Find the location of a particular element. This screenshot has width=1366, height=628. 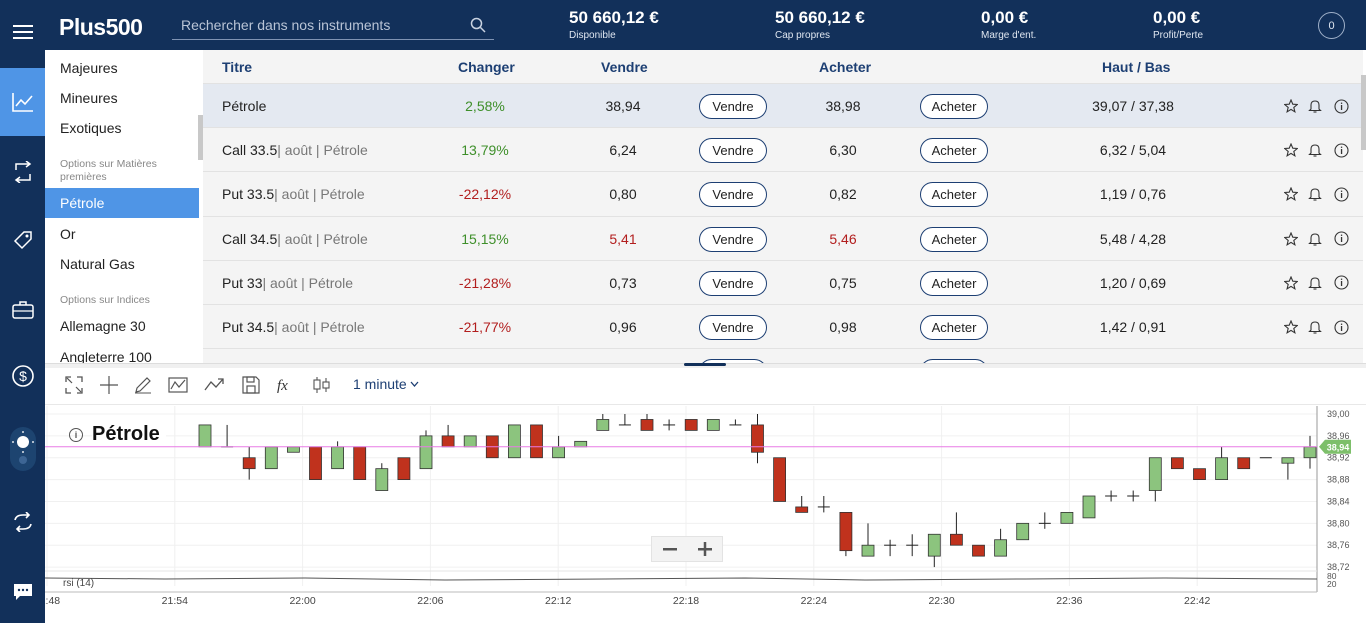

function-icon: fx is located at coordinates (286, 385).